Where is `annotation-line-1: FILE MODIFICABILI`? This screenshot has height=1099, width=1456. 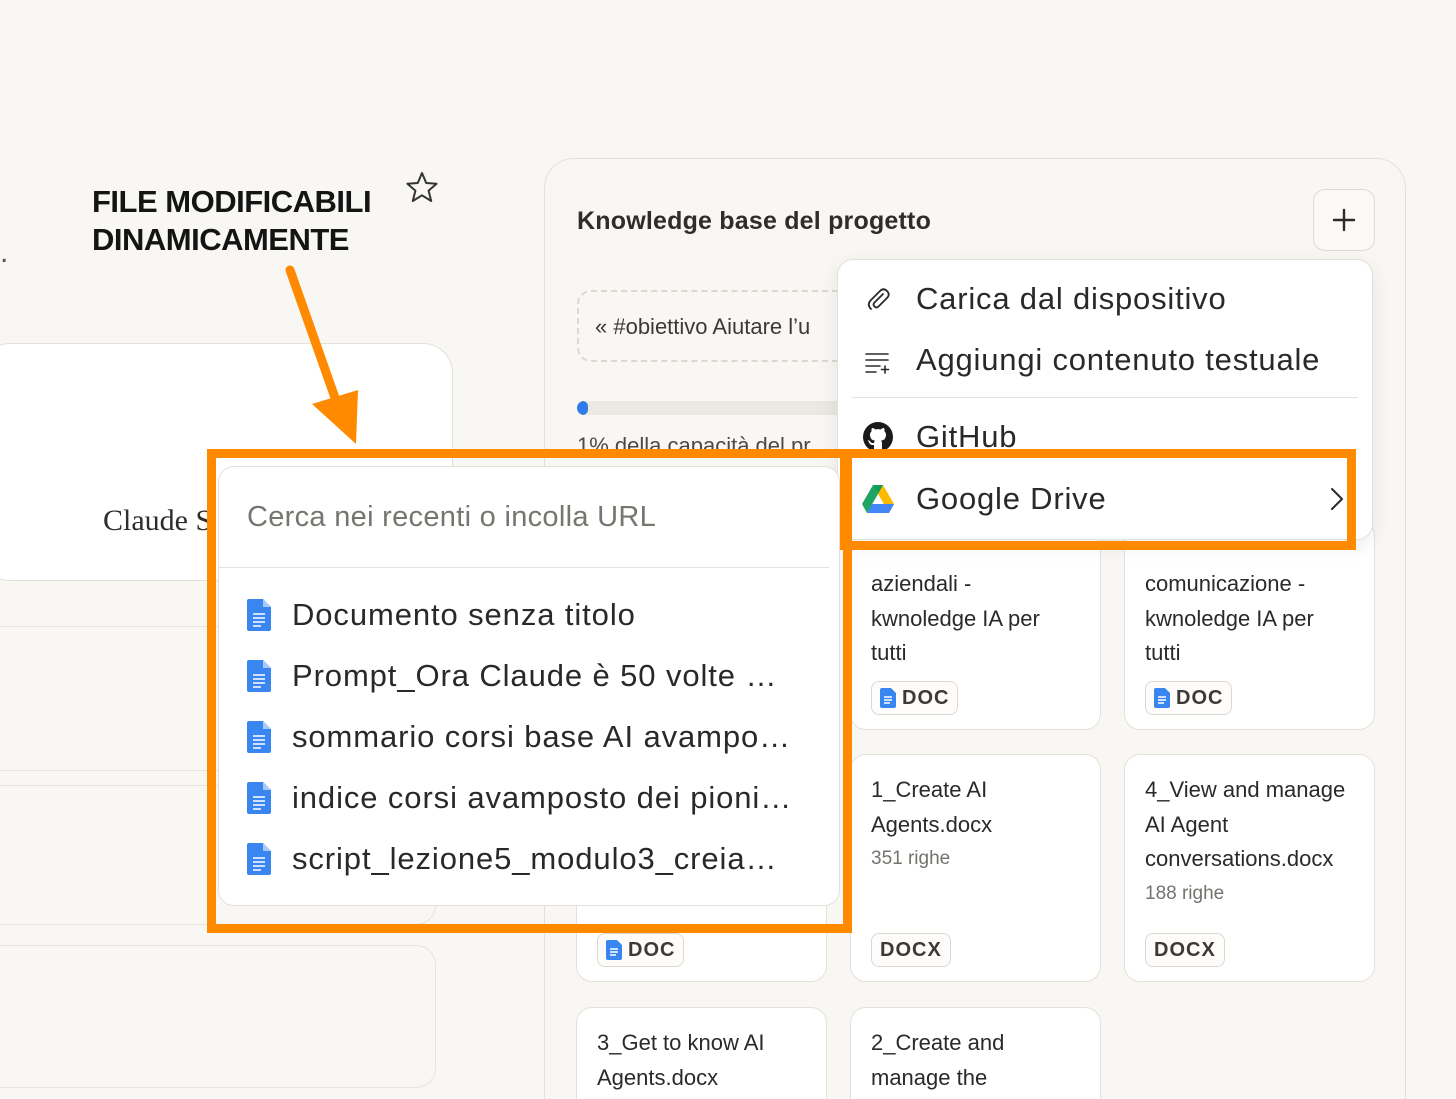
annotation-line-1: FILE MODIFICABILI is located at coordinates (232, 201).